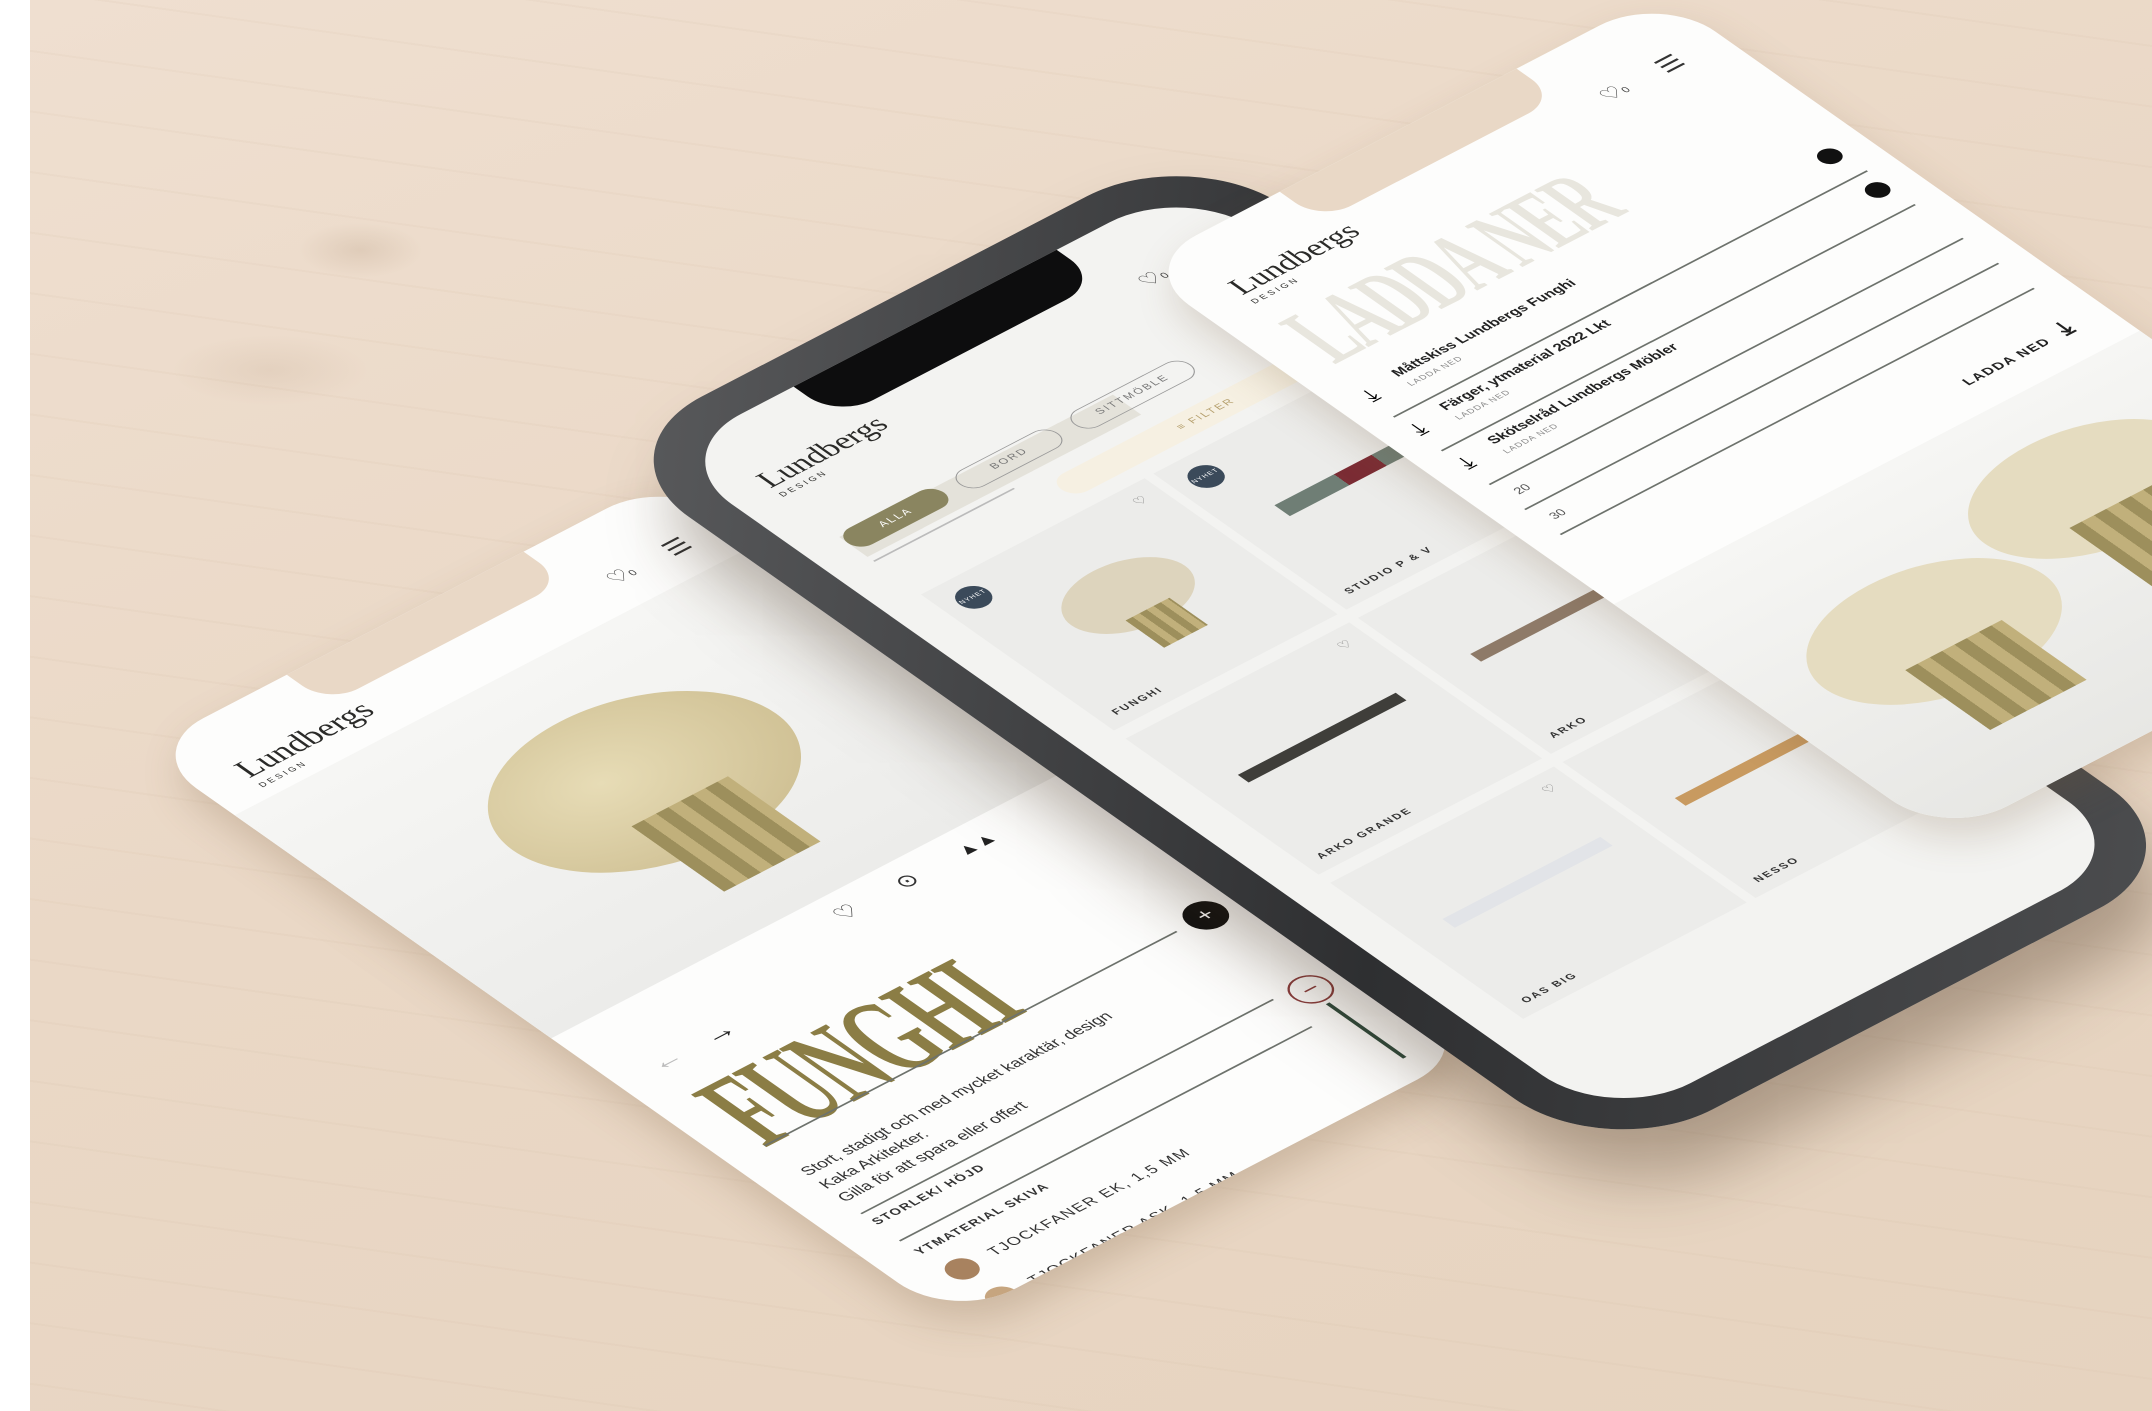 Image resolution: width=2152 pixels, height=1411 pixels. I want to click on product-name: FUNGHI, so click(1138, 701).